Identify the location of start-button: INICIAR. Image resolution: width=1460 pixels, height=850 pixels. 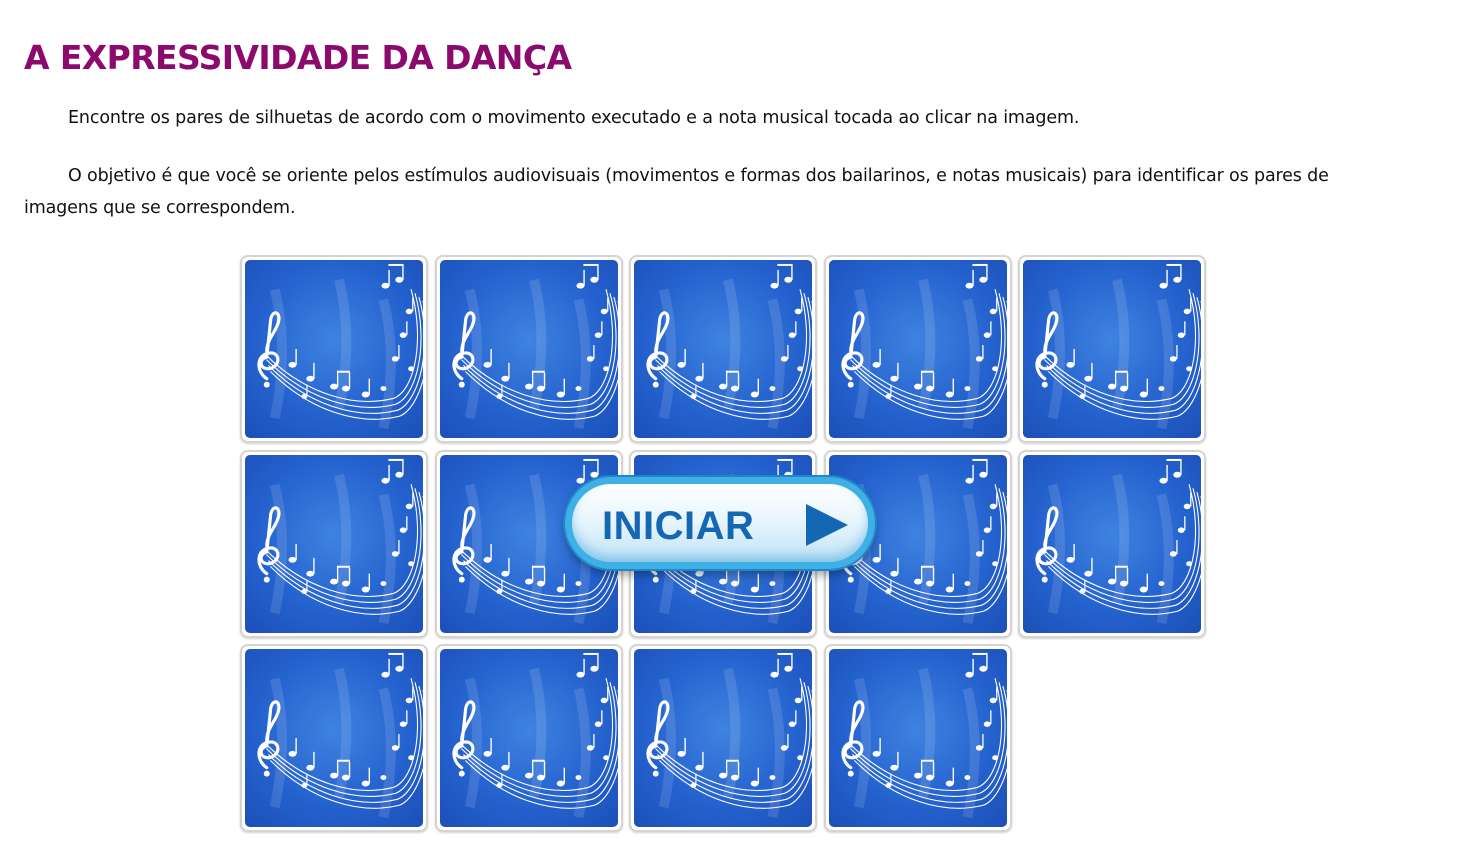
(720, 523).